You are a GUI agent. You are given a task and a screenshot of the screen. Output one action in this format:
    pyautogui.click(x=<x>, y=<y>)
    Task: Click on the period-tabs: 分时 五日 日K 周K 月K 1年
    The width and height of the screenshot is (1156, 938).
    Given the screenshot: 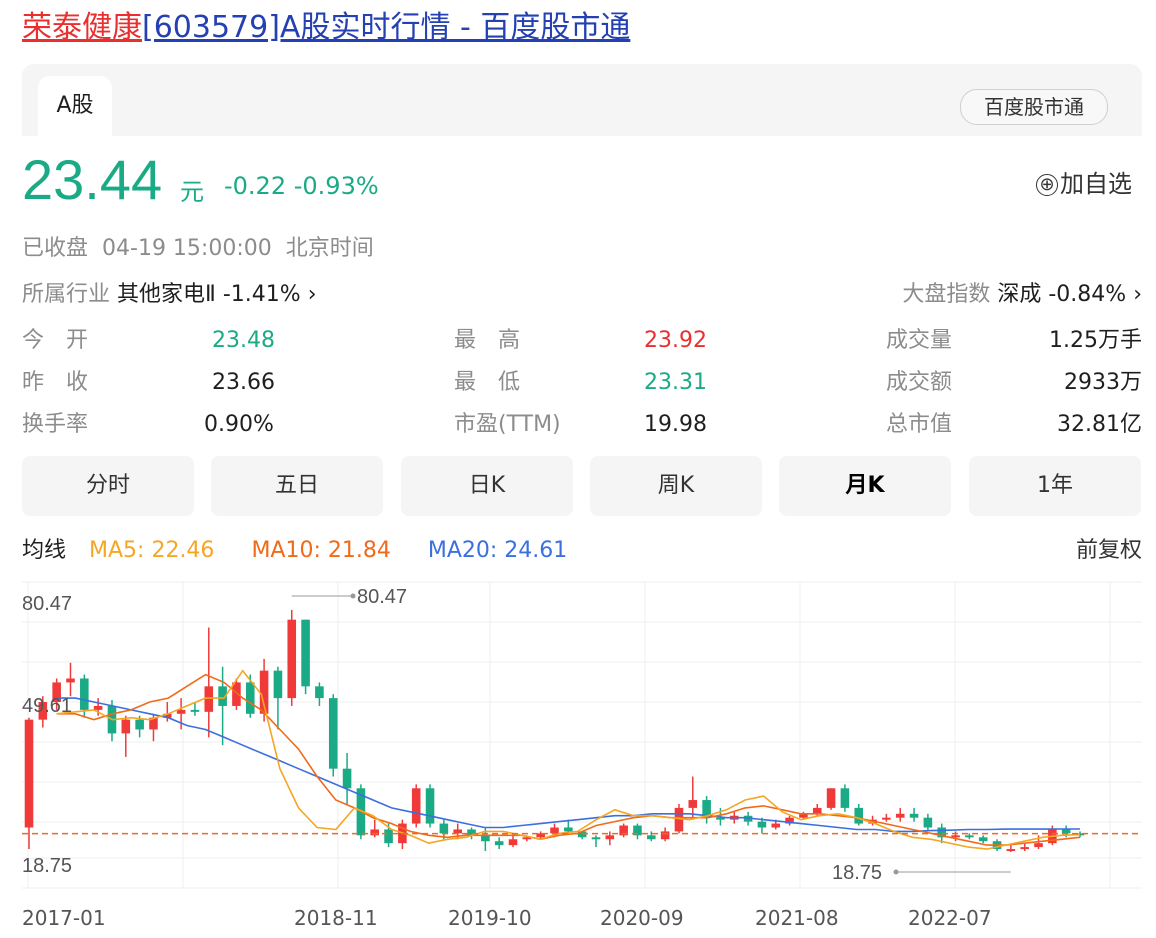 What is the action you would take?
    pyautogui.click(x=582, y=486)
    